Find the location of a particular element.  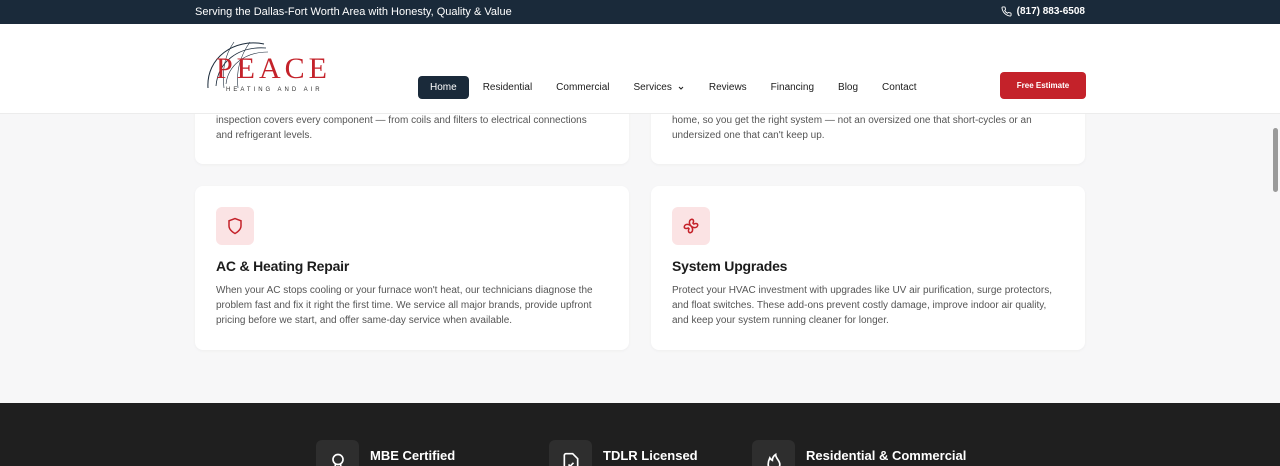

nav-home: Home is located at coordinates (443, 87).